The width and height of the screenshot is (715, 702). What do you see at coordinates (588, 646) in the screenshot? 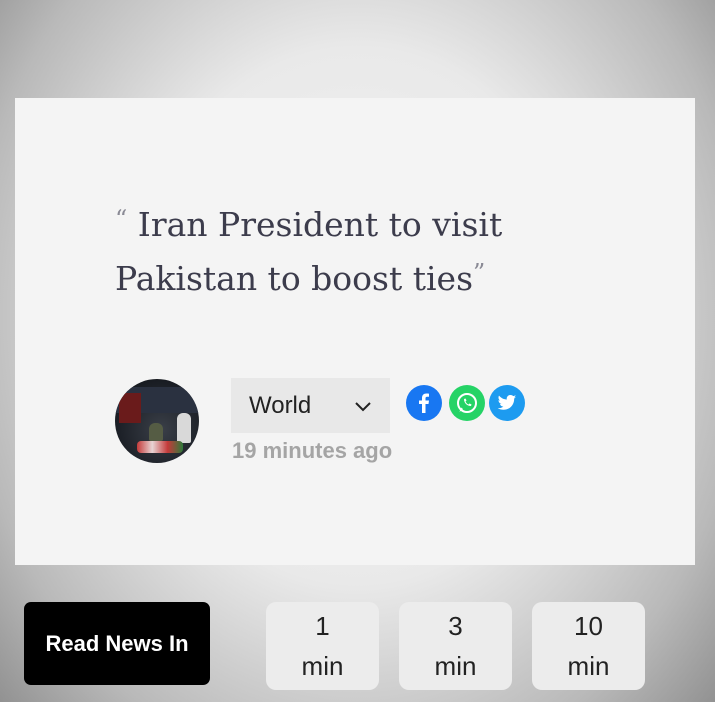
I see `read-10-min-button: 10 min` at bounding box center [588, 646].